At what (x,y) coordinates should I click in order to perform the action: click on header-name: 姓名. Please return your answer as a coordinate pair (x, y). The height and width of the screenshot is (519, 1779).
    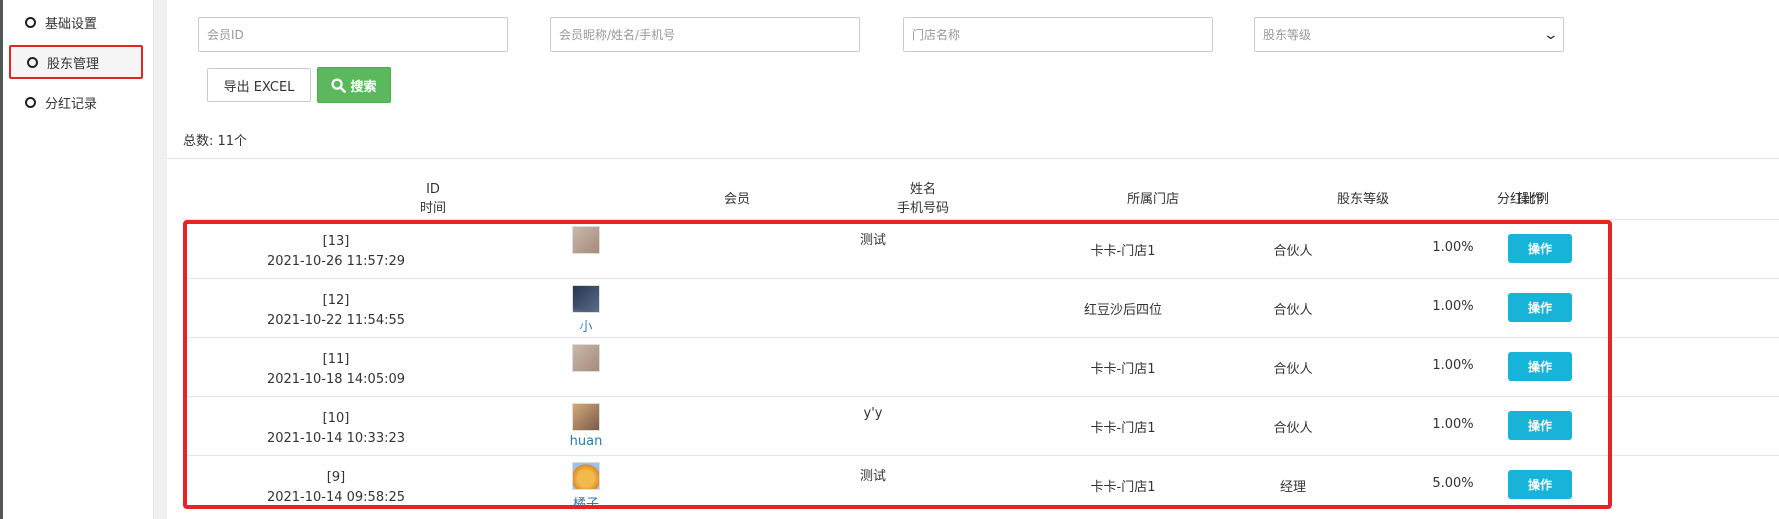
    Looking at the image, I should click on (922, 189).